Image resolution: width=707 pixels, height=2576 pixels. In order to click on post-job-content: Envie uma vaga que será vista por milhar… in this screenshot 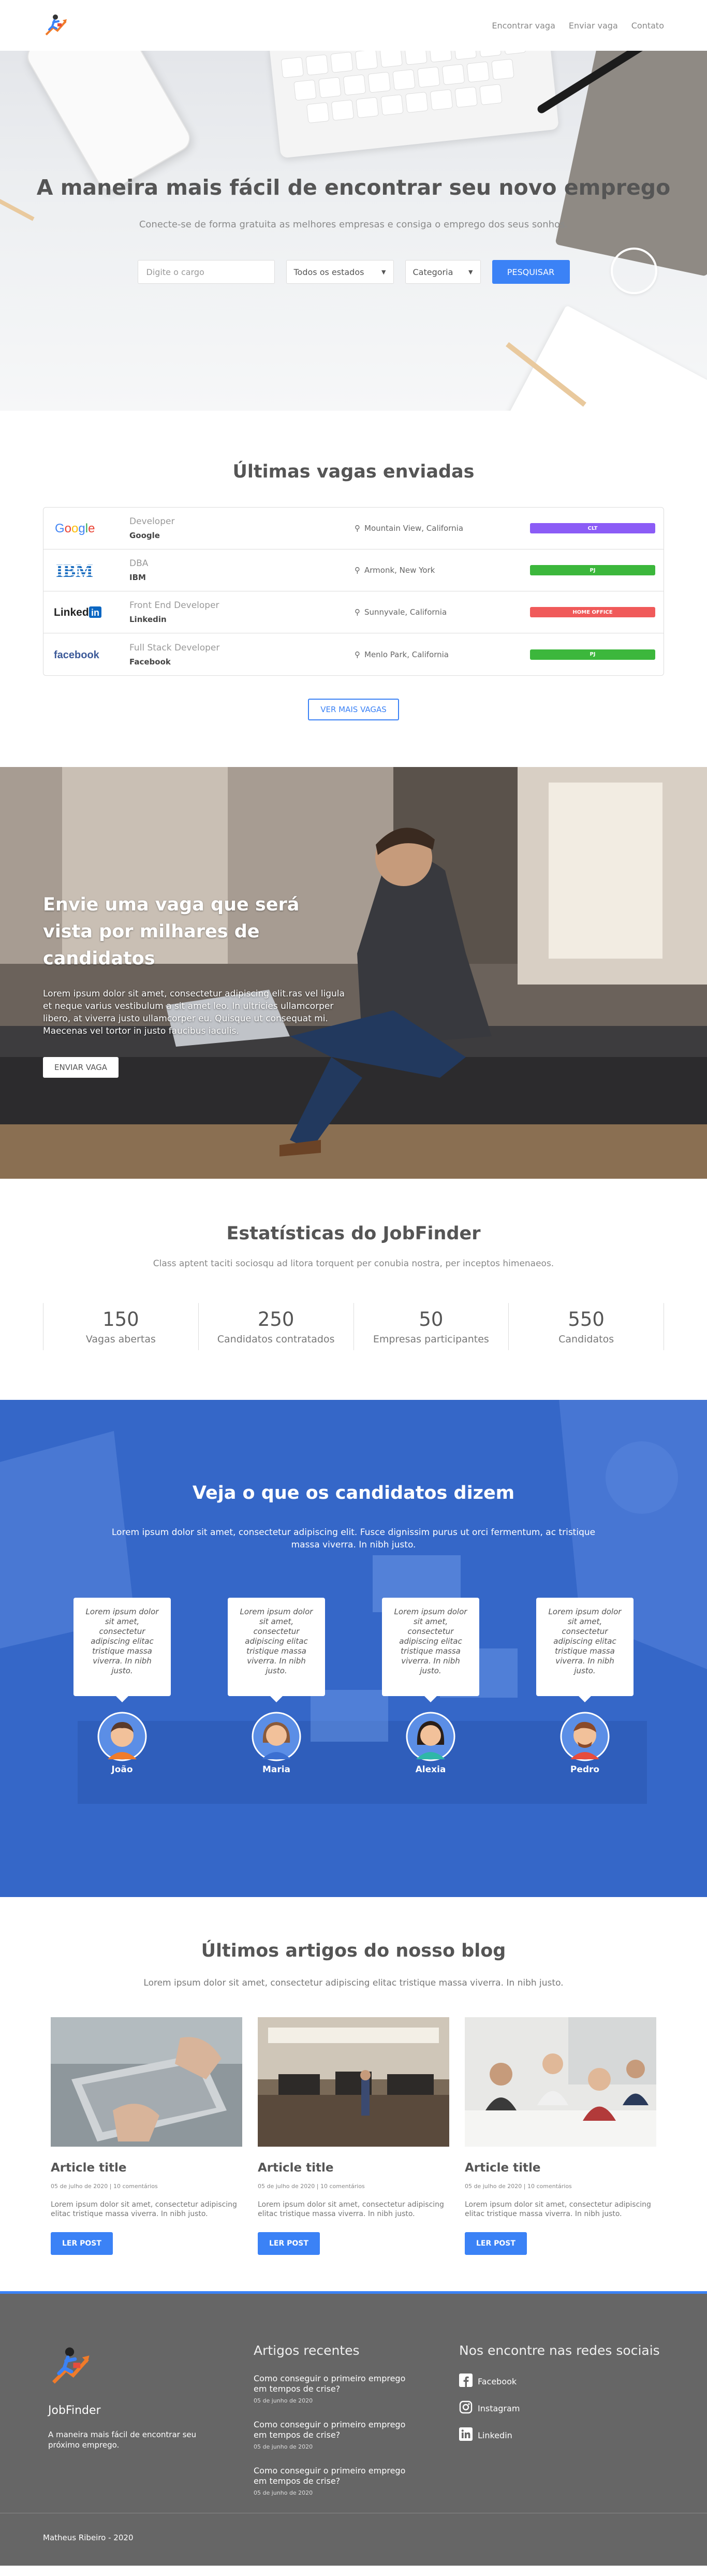, I will do `click(198, 984)`.